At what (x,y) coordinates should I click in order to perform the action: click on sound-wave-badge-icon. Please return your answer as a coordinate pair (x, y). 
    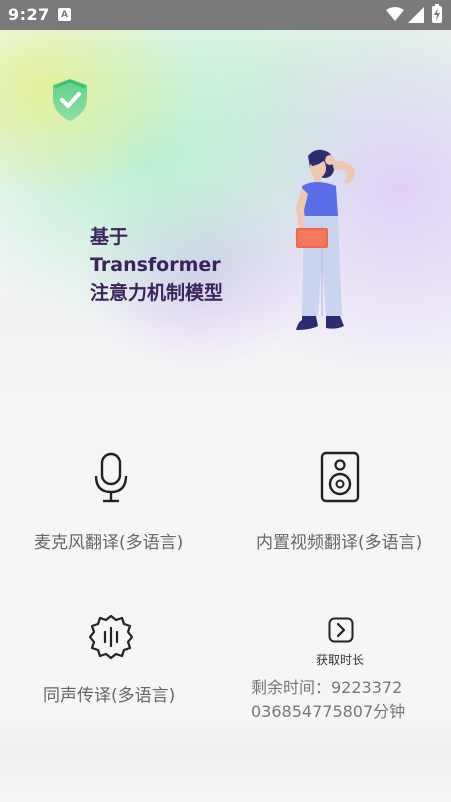
    Looking at the image, I should click on (111, 637).